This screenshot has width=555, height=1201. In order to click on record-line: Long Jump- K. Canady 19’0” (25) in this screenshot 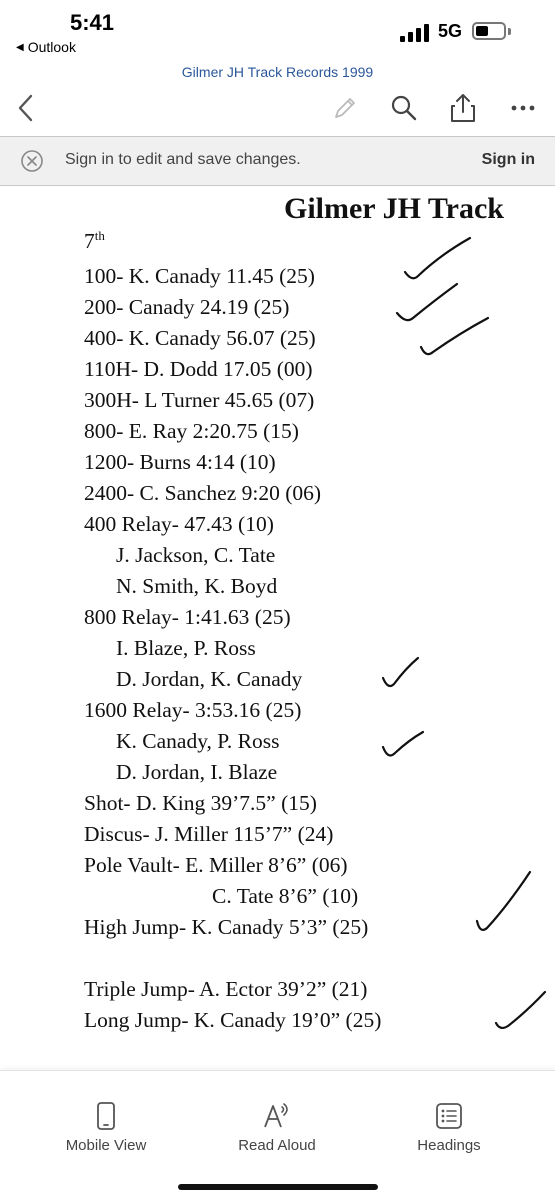, I will do `click(233, 1020)`.